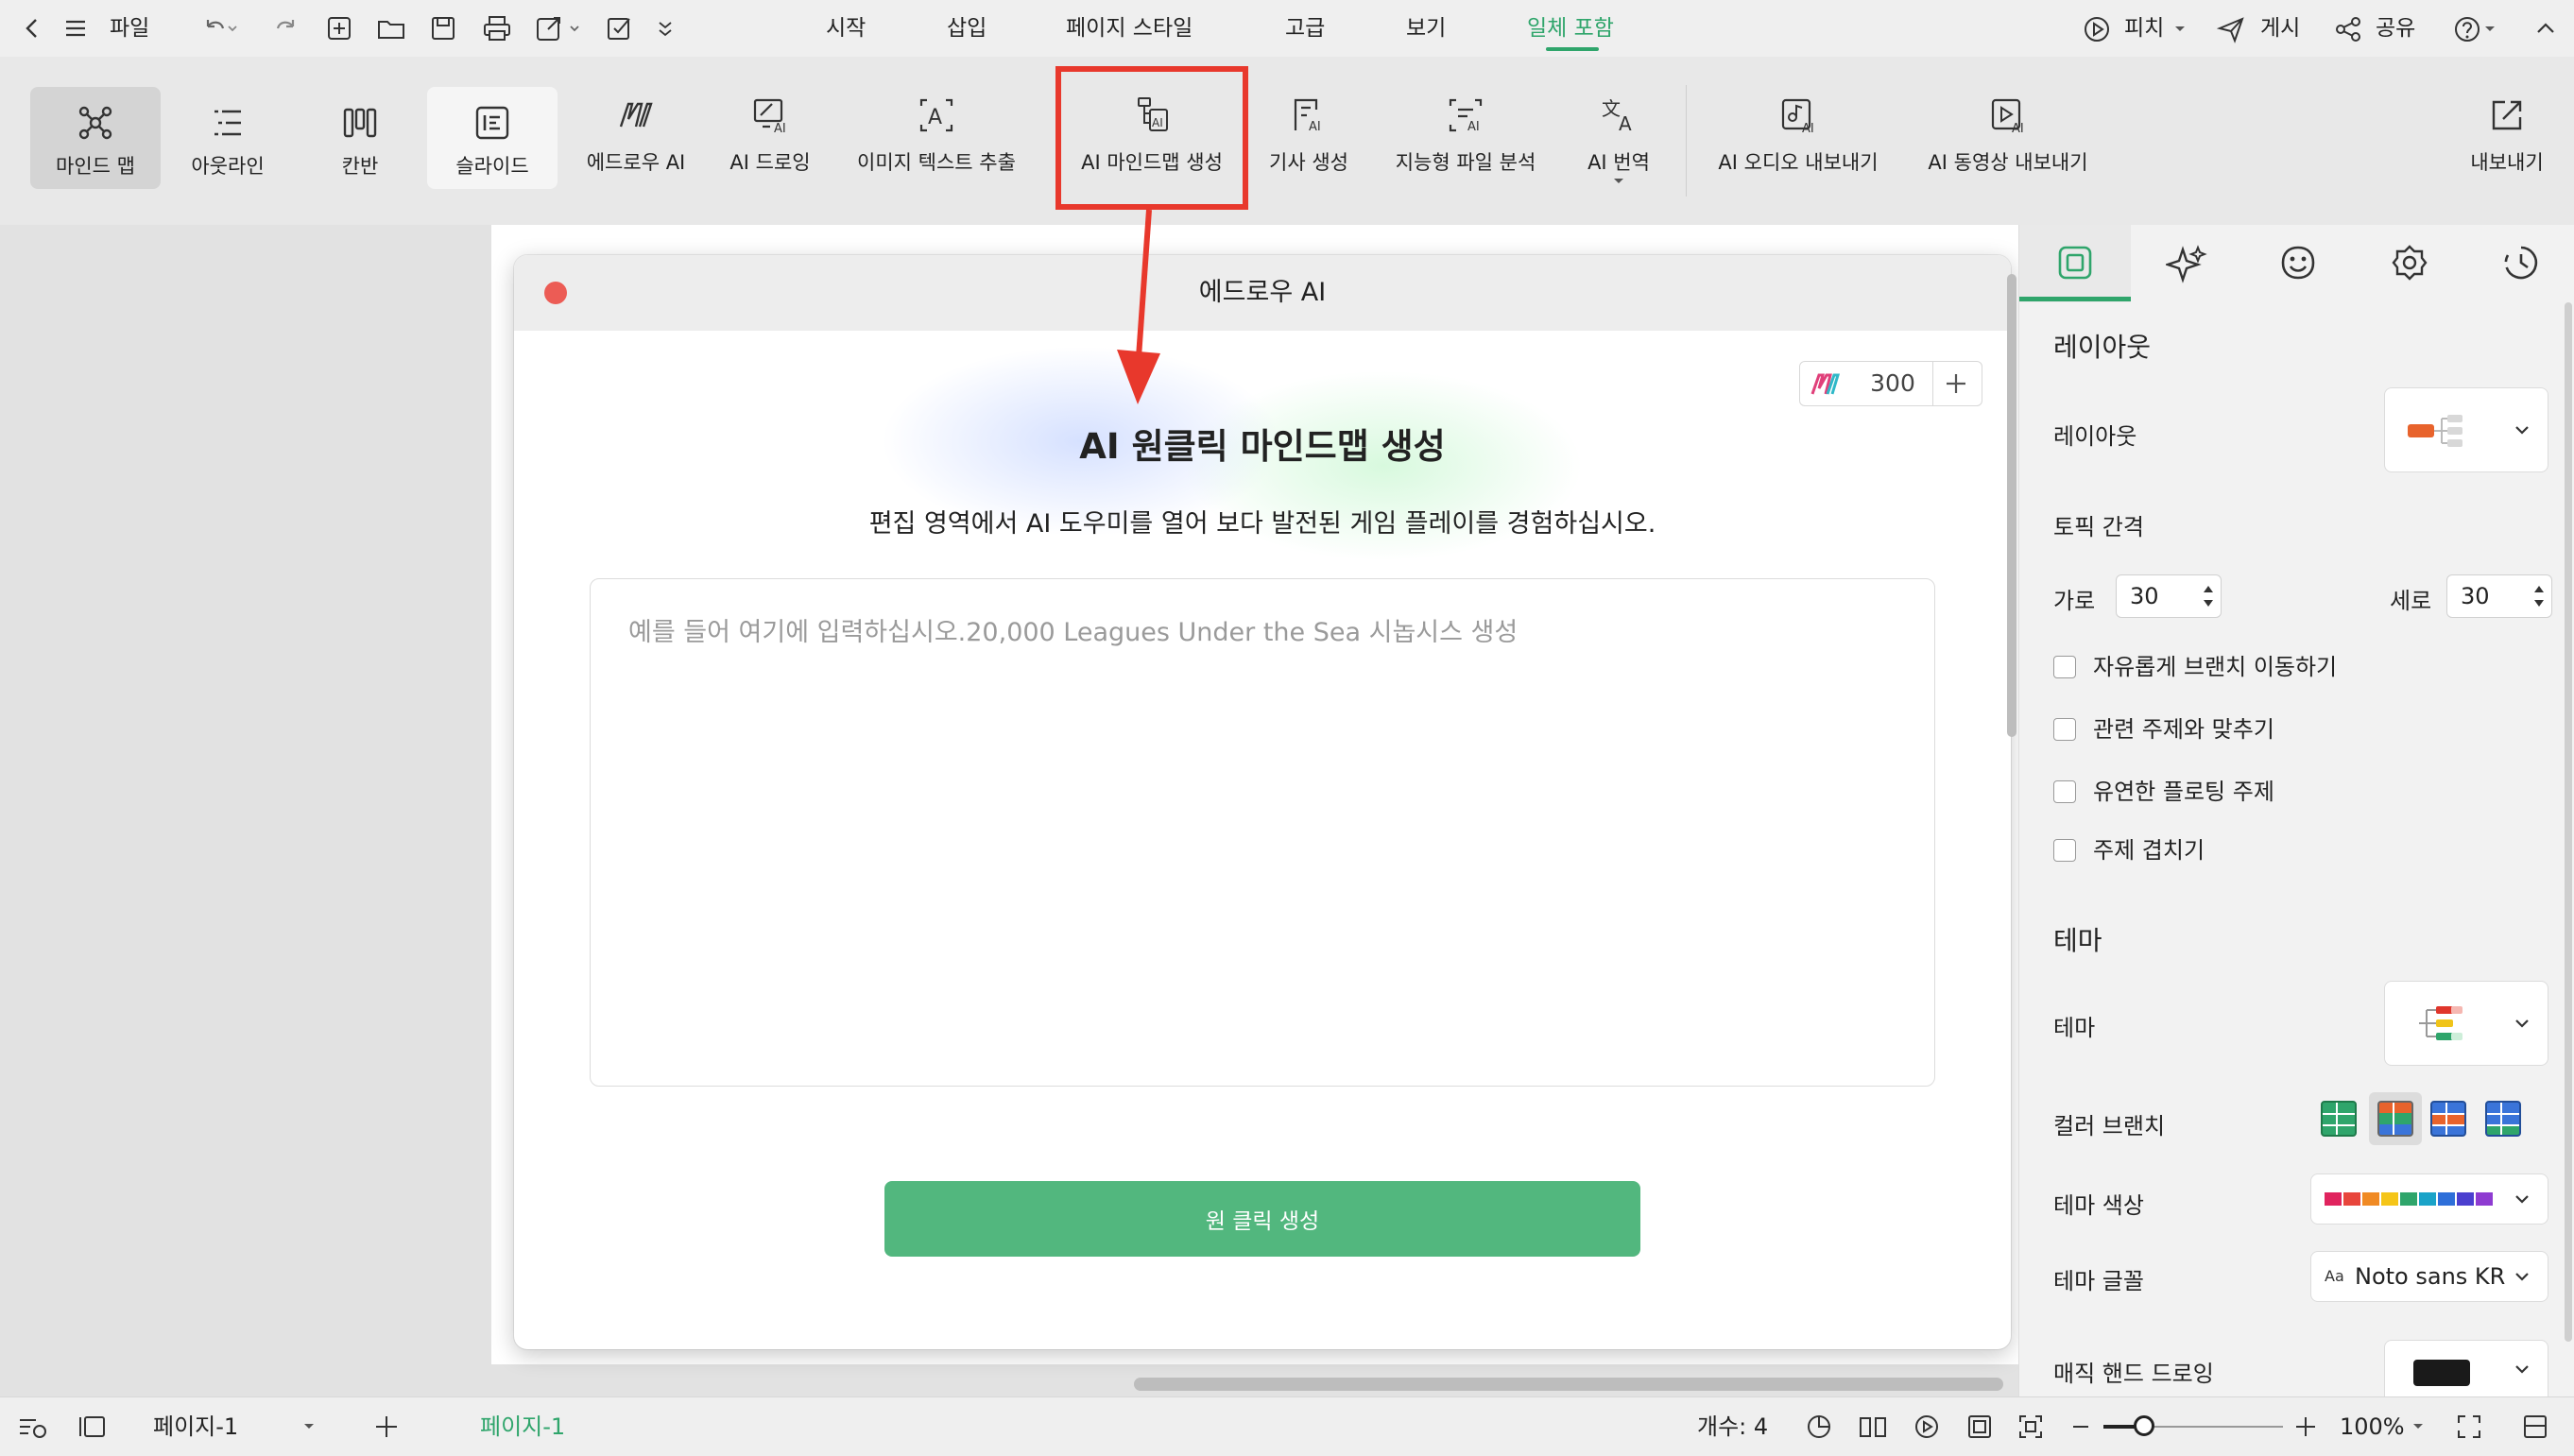  I want to click on add-page-icon, so click(386, 1427).